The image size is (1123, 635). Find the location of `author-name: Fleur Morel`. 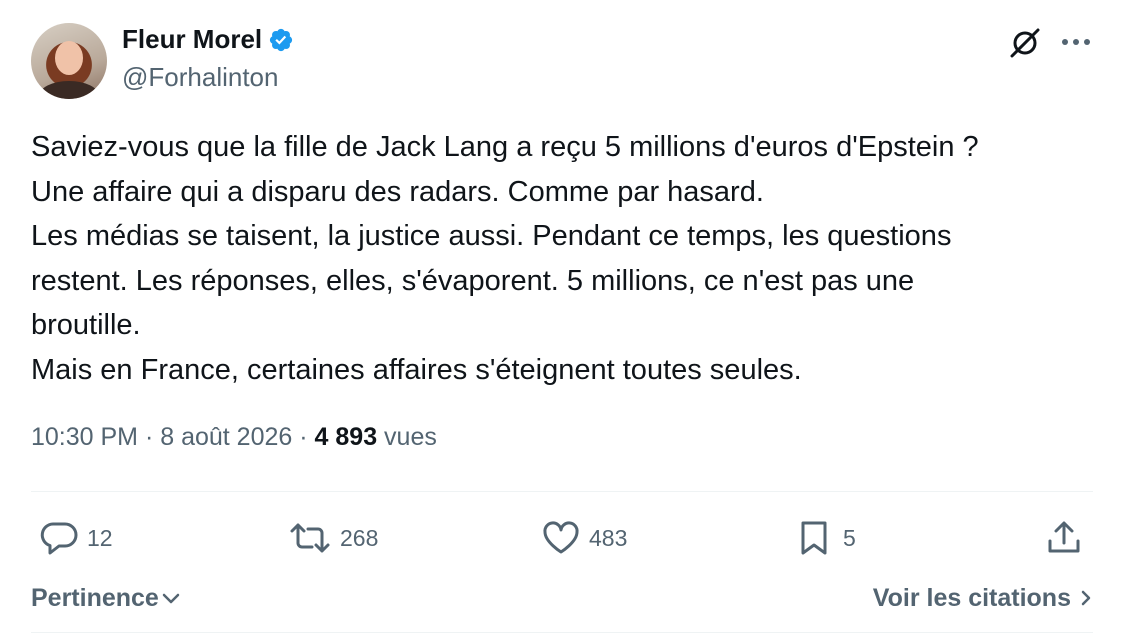

author-name: Fleur Morel is located at coordinates (192, 39).